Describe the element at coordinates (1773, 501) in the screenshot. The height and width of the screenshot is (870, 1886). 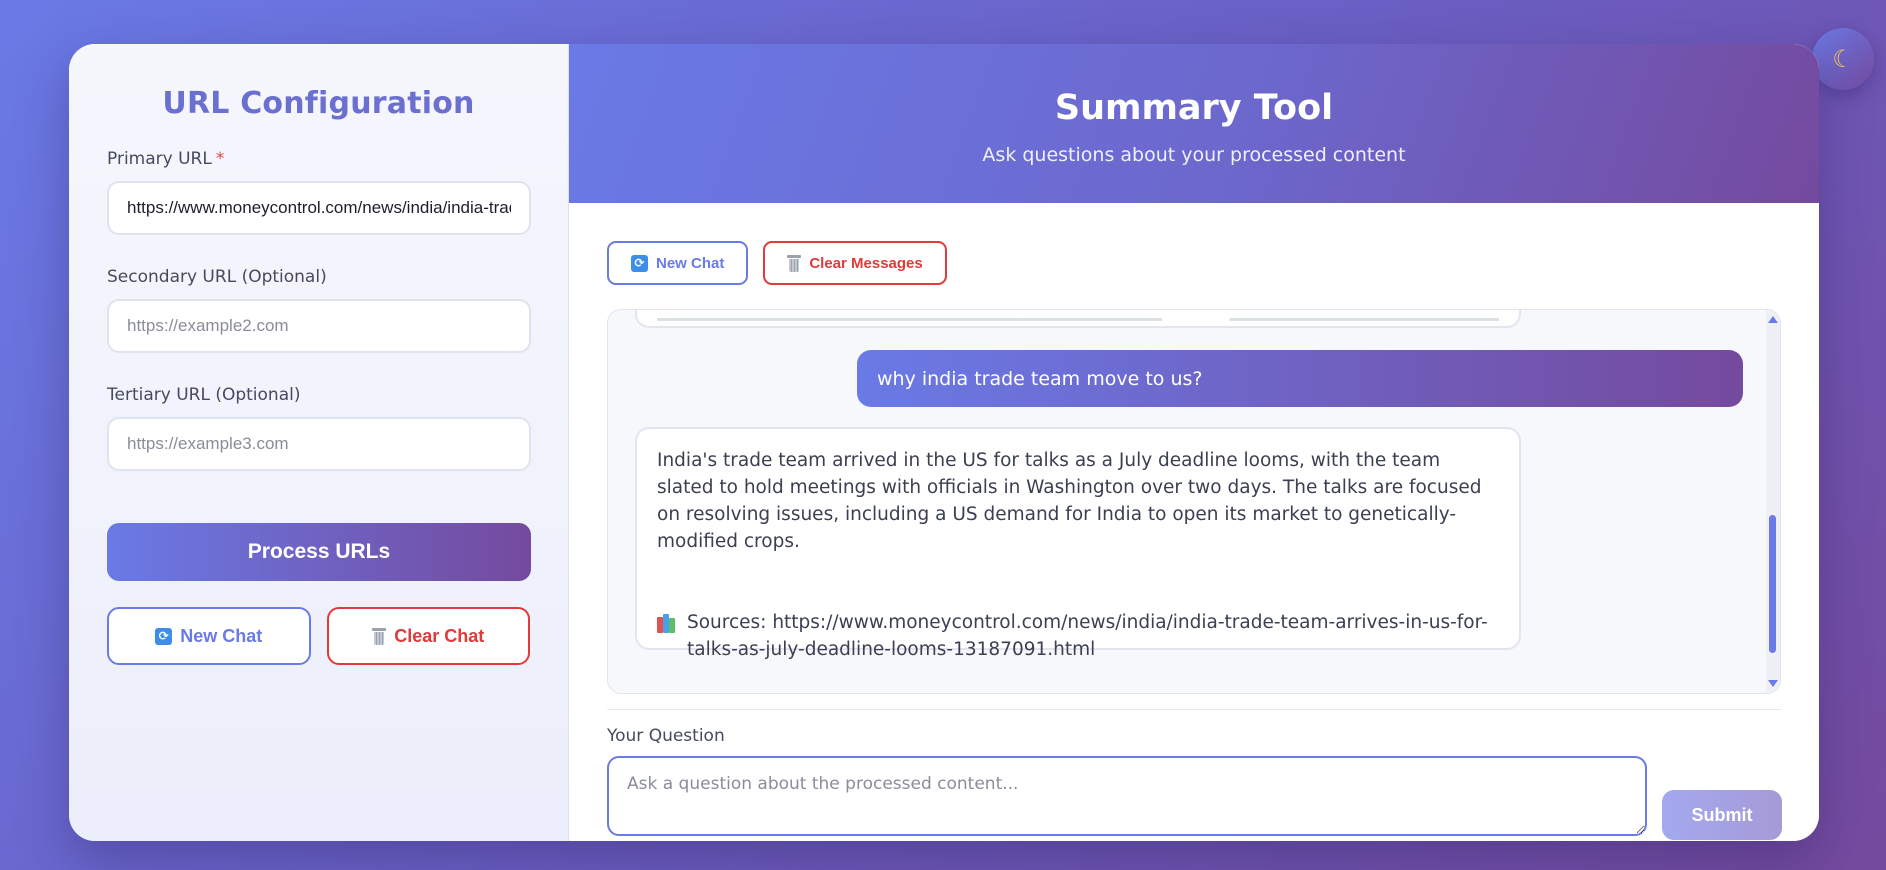
I see `chat-scrollbar` at that location.